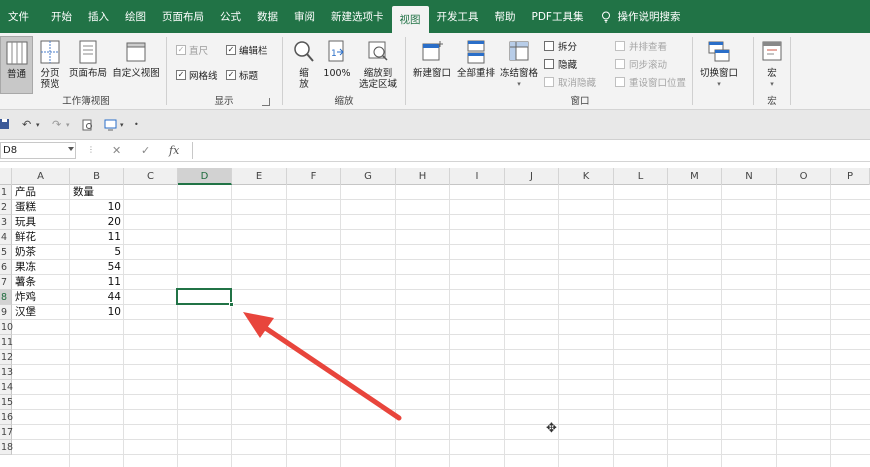  Describe the element at coordinates (6, 342) in the screenshot. I see `row-header: 11` at that location.